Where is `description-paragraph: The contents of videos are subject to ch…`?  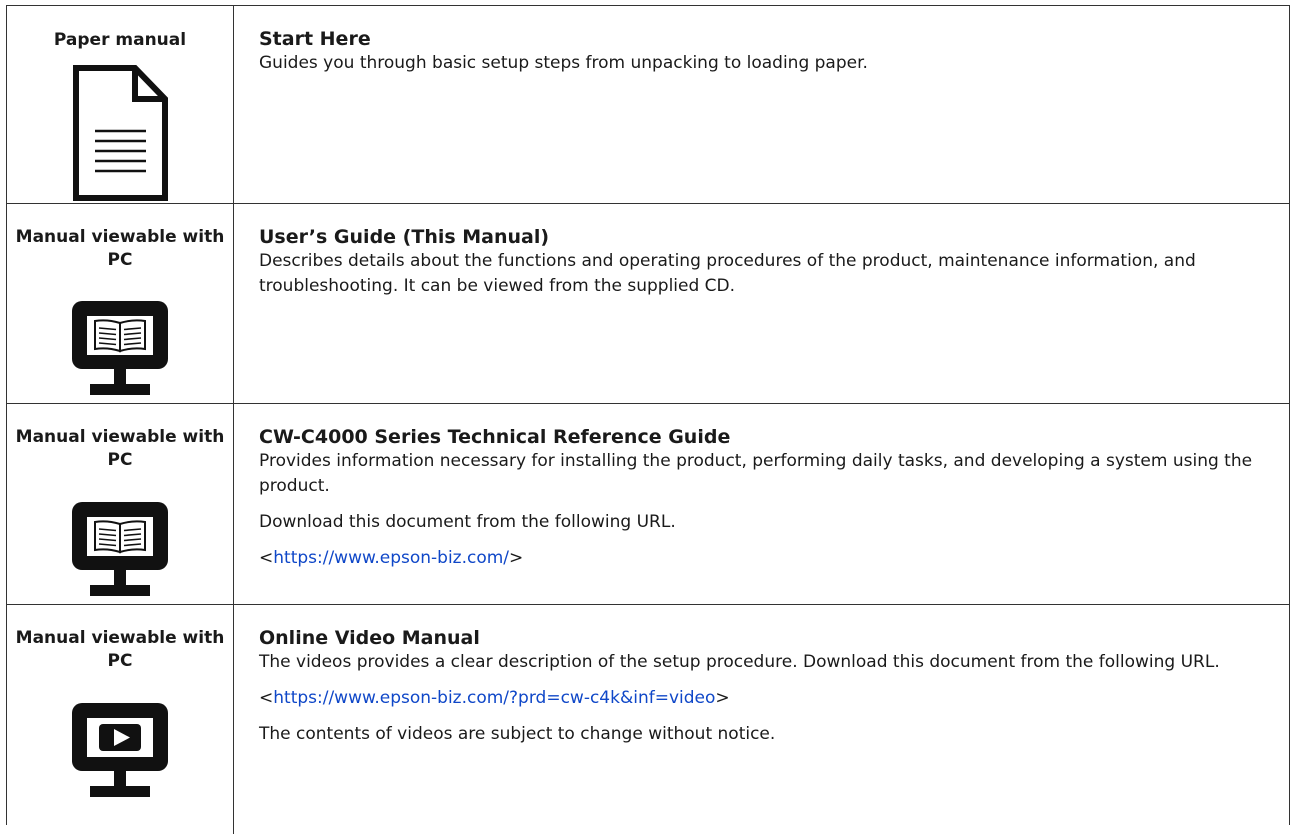
description-paragraph: The contents of videos are subject to ch… is located at coordinates (517, 734).